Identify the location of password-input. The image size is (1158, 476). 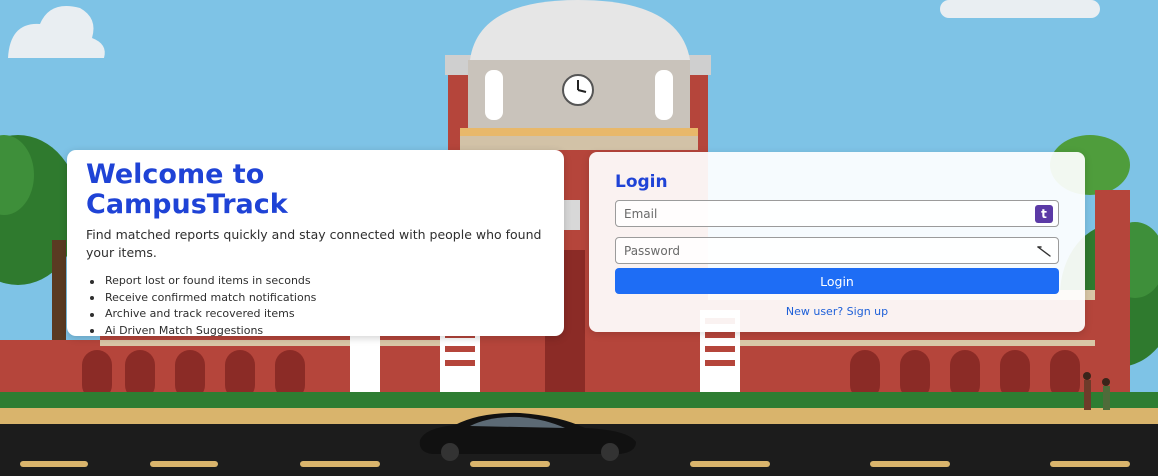
(837, 250).